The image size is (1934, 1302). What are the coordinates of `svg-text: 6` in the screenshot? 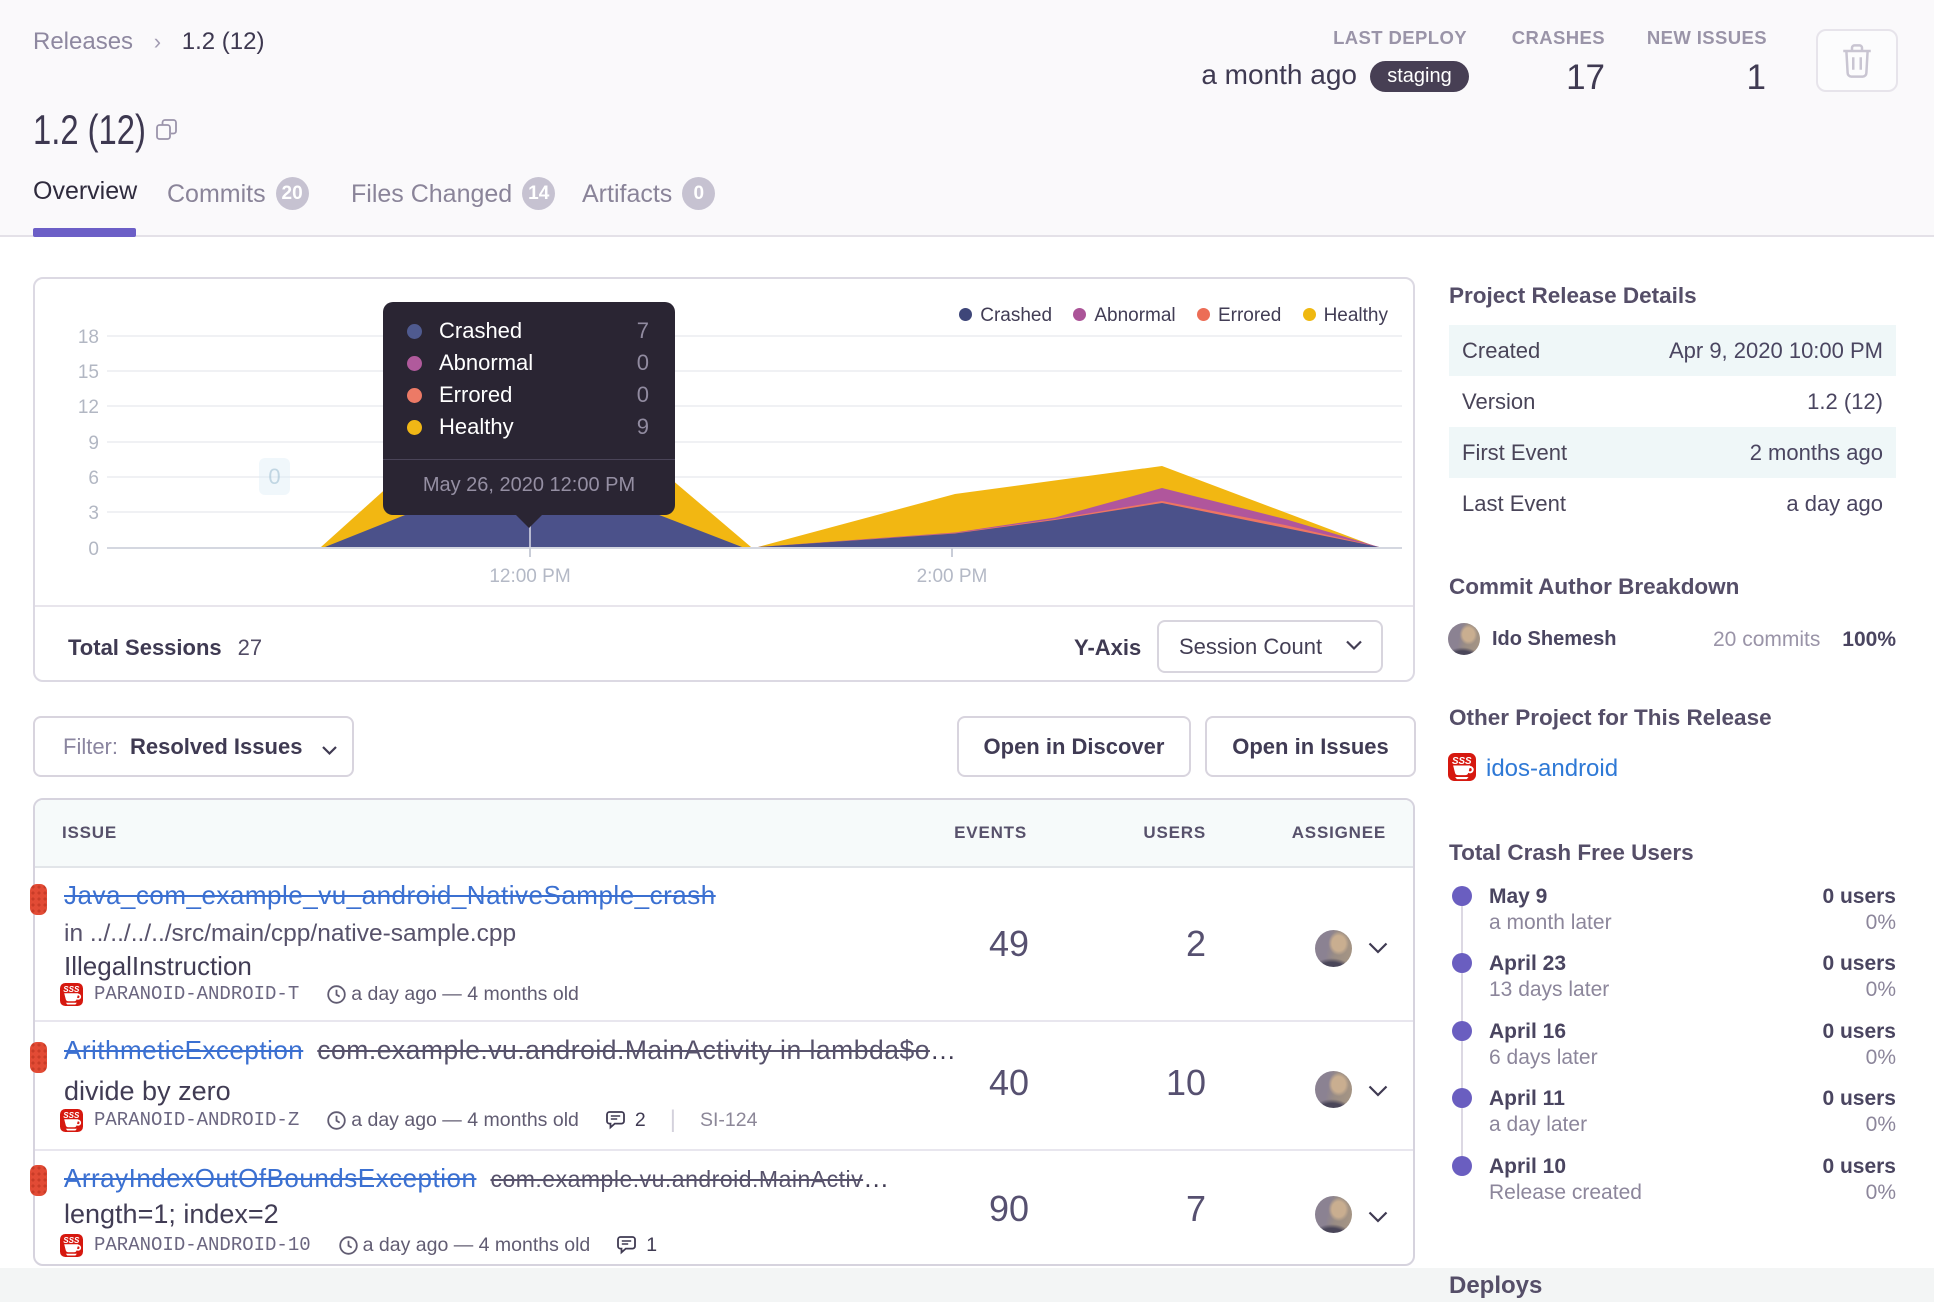 It's located at (93, 478).